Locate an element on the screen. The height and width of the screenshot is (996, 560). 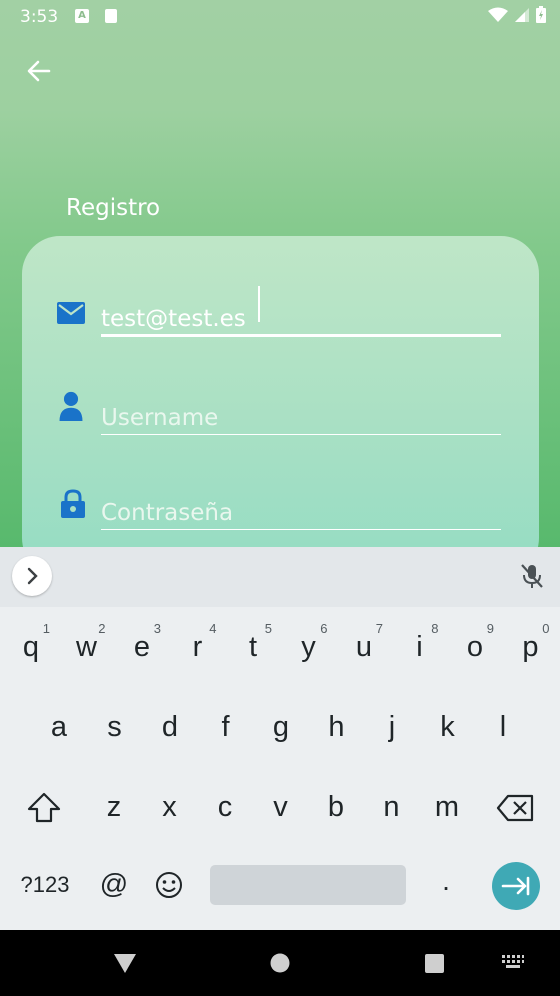
key-m: m is located at coordinates (447, 808).